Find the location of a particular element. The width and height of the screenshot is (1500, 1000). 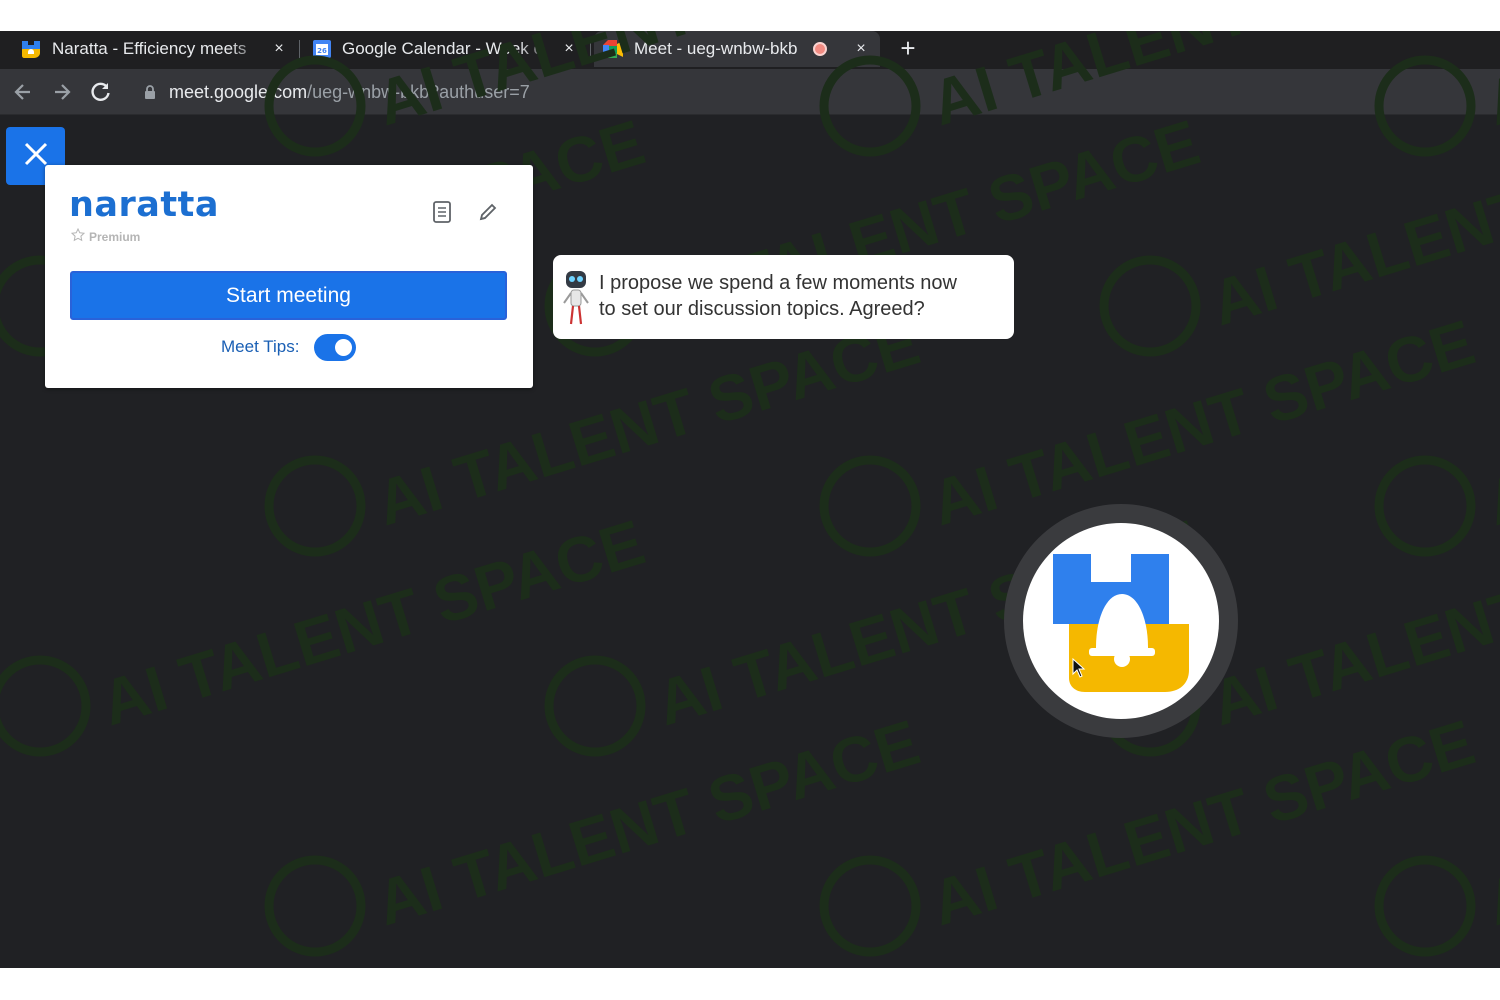

naratta-favicon-icon is located at coordinates (31, 49).